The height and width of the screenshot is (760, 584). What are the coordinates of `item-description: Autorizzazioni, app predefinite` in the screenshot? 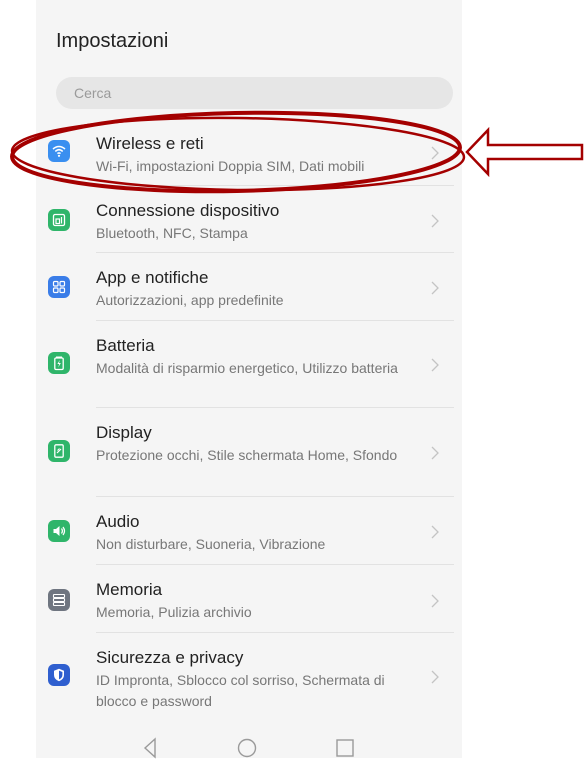 It's located at (190, 300).